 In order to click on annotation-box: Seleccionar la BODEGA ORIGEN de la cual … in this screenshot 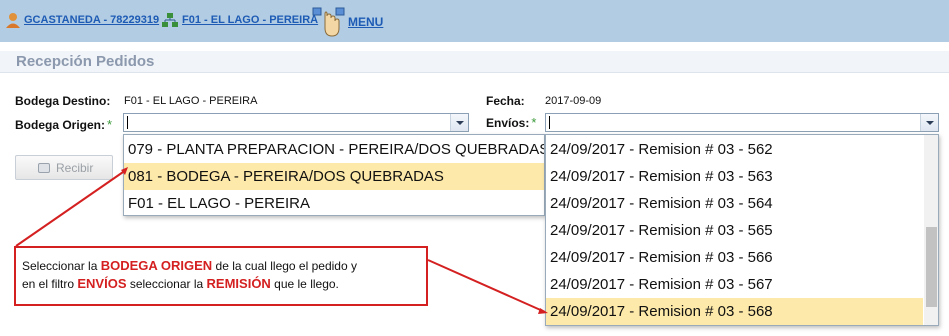, I will do `click(221, 276)`.